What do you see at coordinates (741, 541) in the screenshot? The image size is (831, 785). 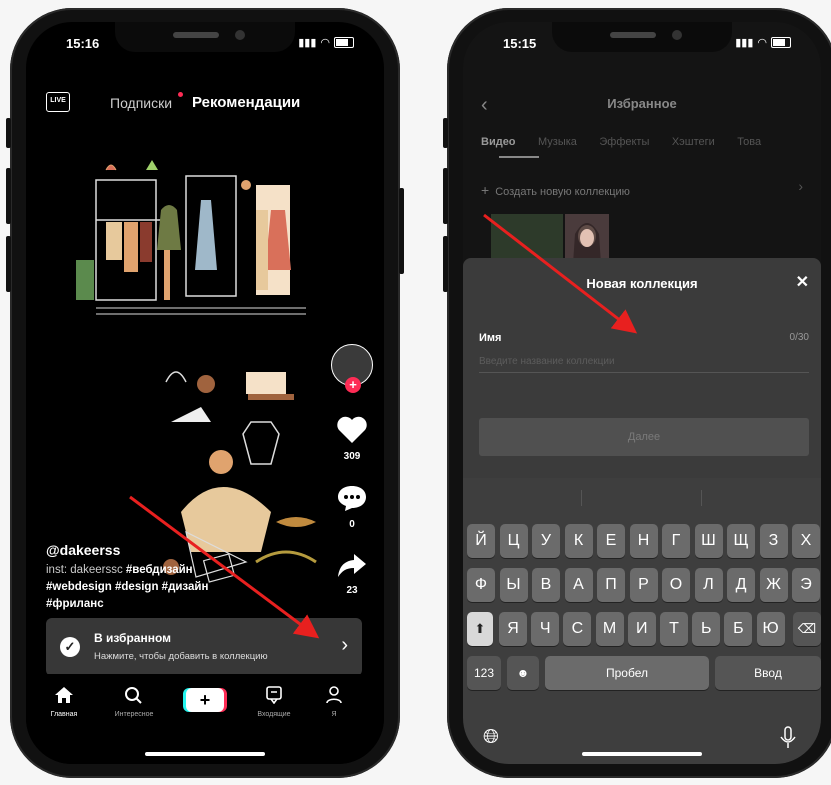 I see `key-9: Щ` at bounding box center [741, 541].